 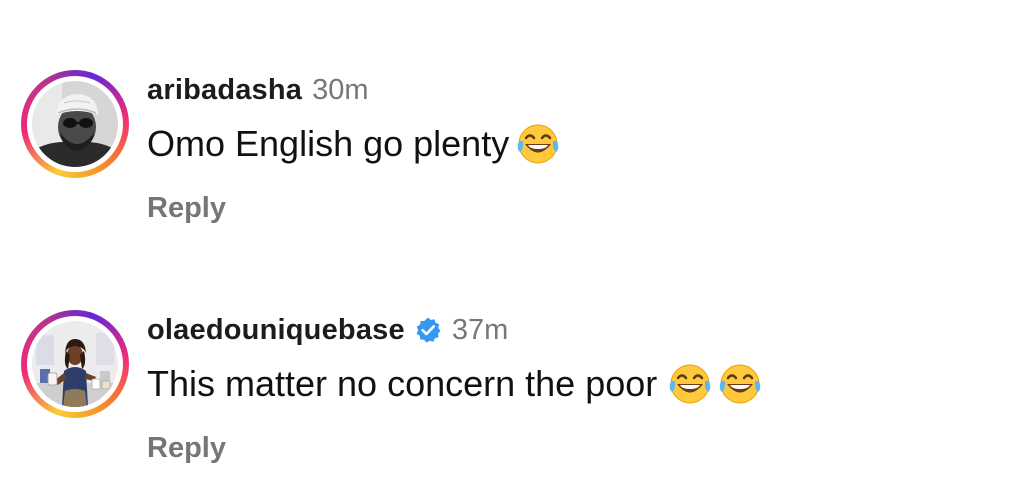 I want to click on comment-text: This matter no concern the poor, so click(x=402, y=383).